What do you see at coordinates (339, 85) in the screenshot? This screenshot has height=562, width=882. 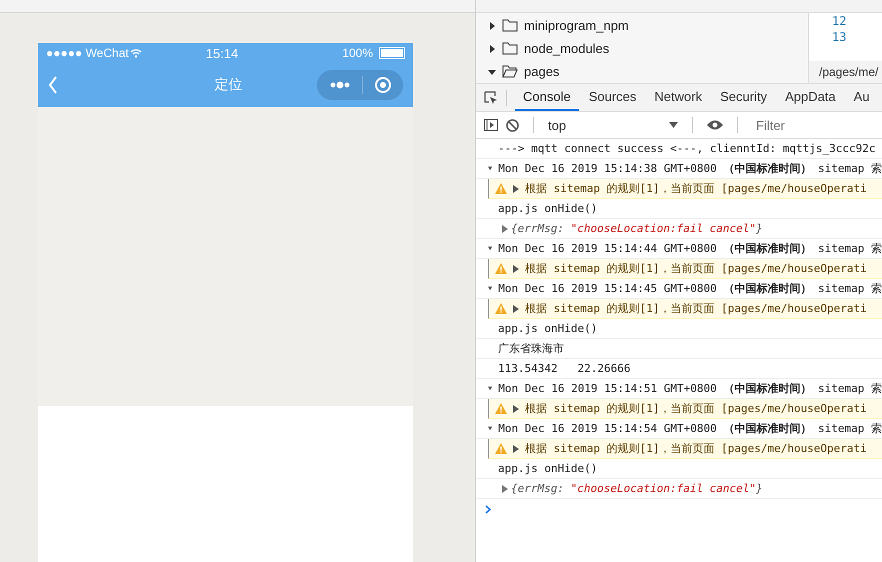 I see `more-icon` at bounding box center [339, 85].